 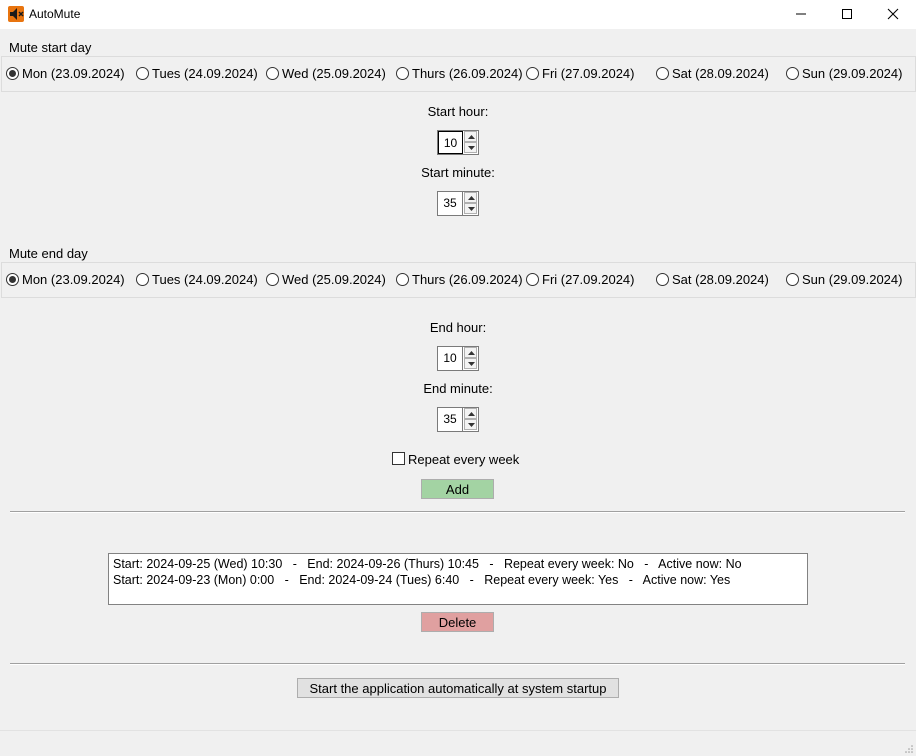 What do you see at coordinates (450, 203) in the screenshot?
I see `start-minute-value: 35` at bounding box center [450, 203].